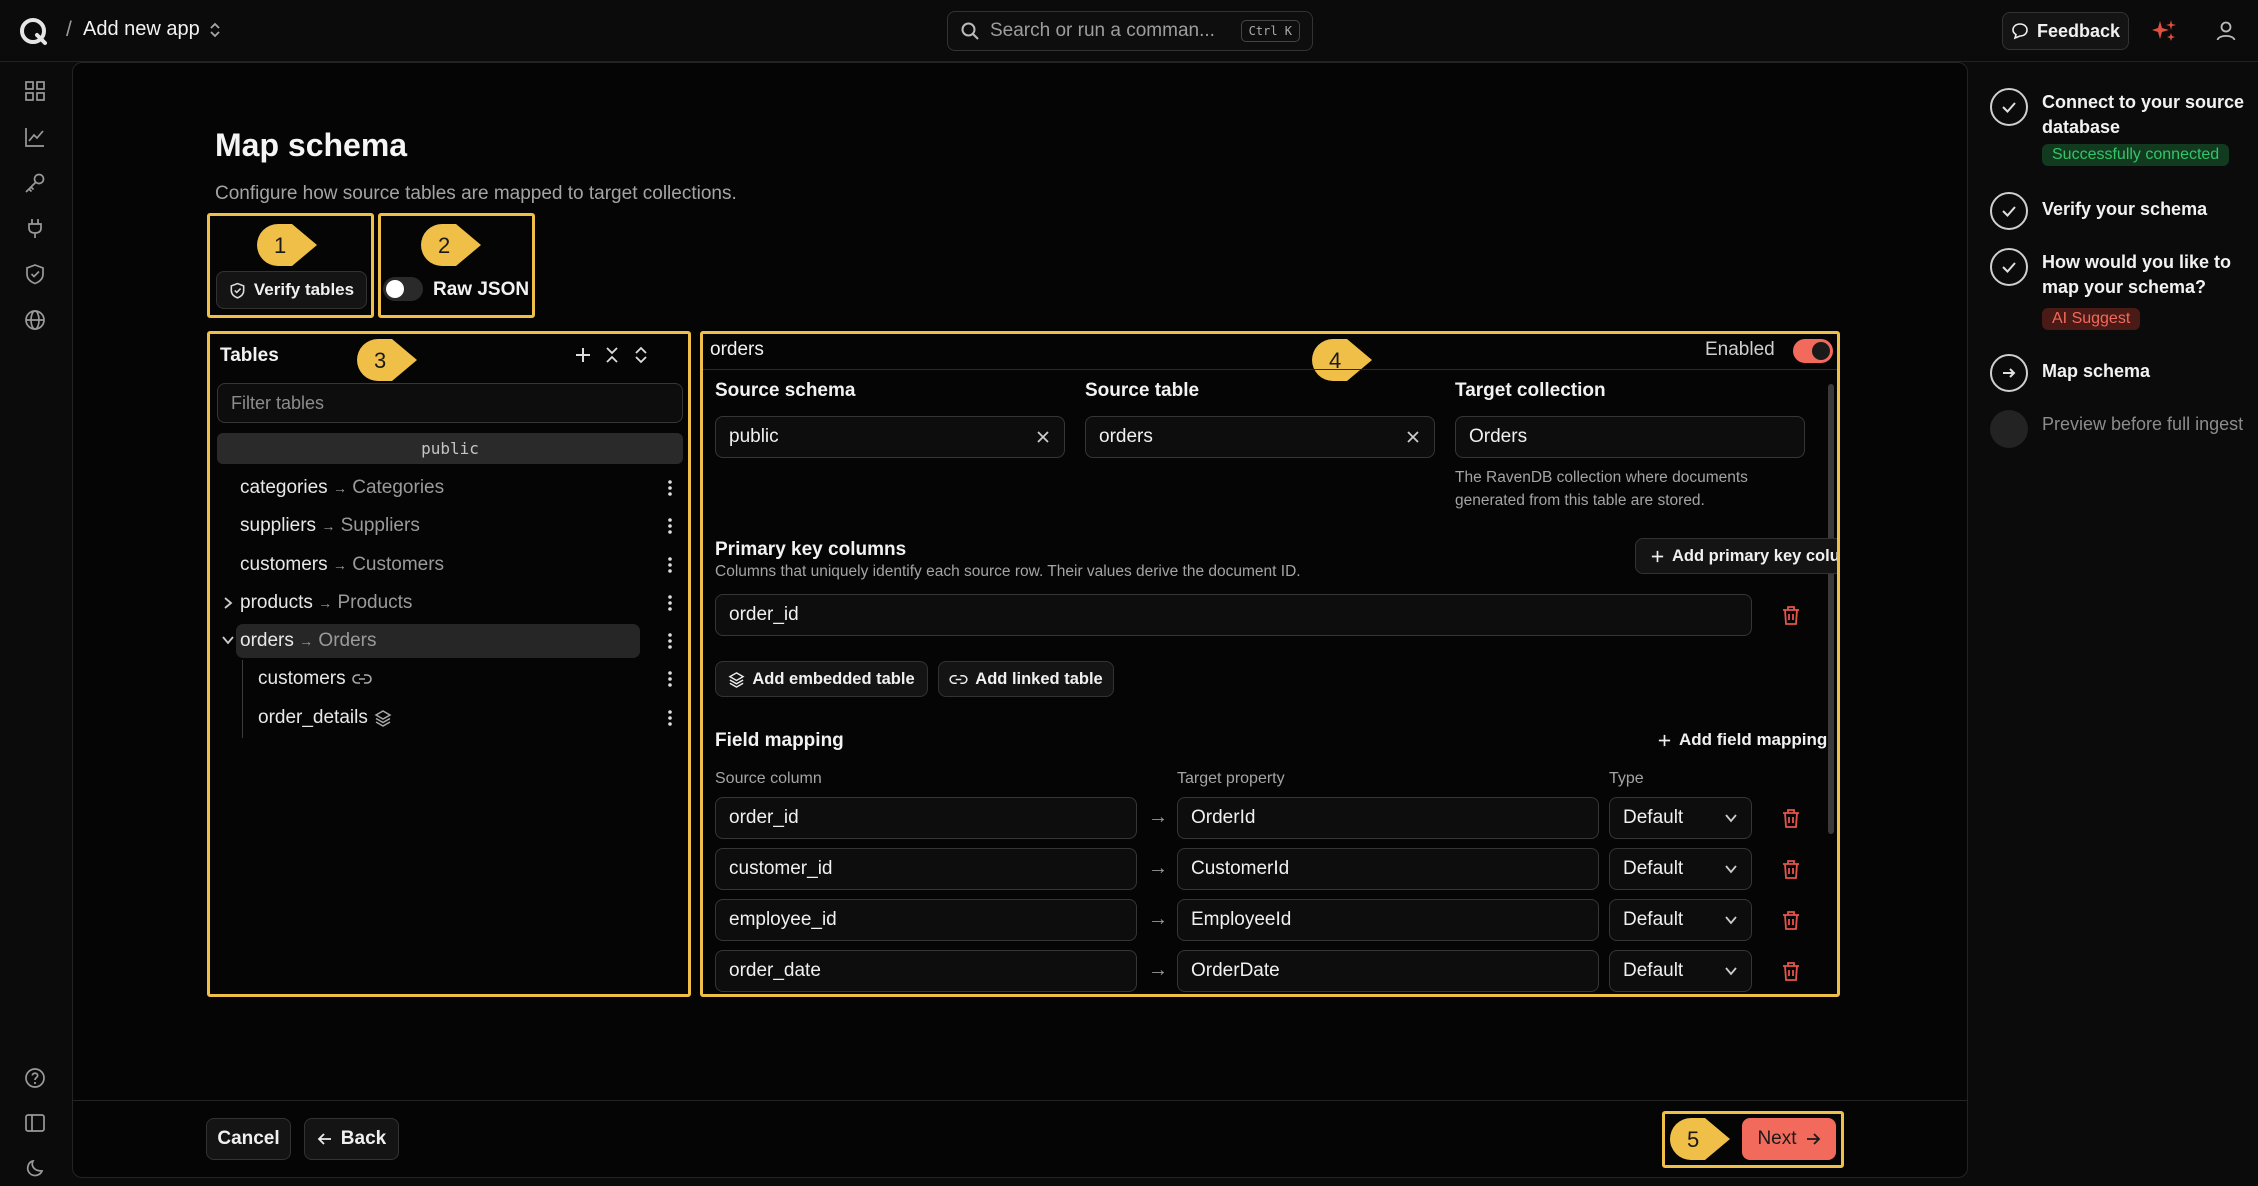  I want to click on moon-icon, so click(37, 1171).